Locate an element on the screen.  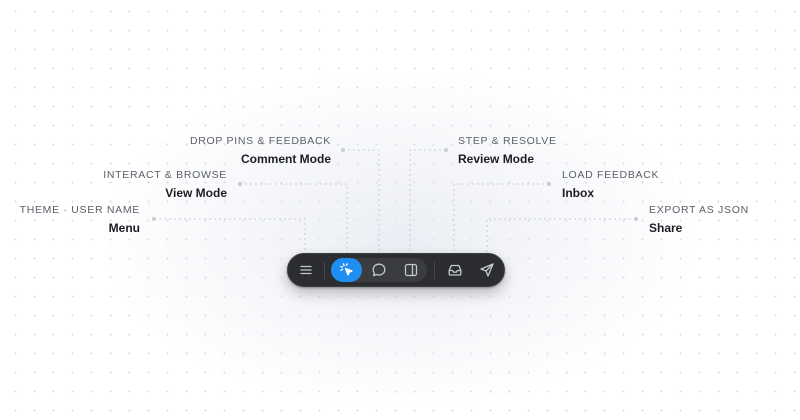
sidebar-panel-icon is located at coordinates (410, 270).